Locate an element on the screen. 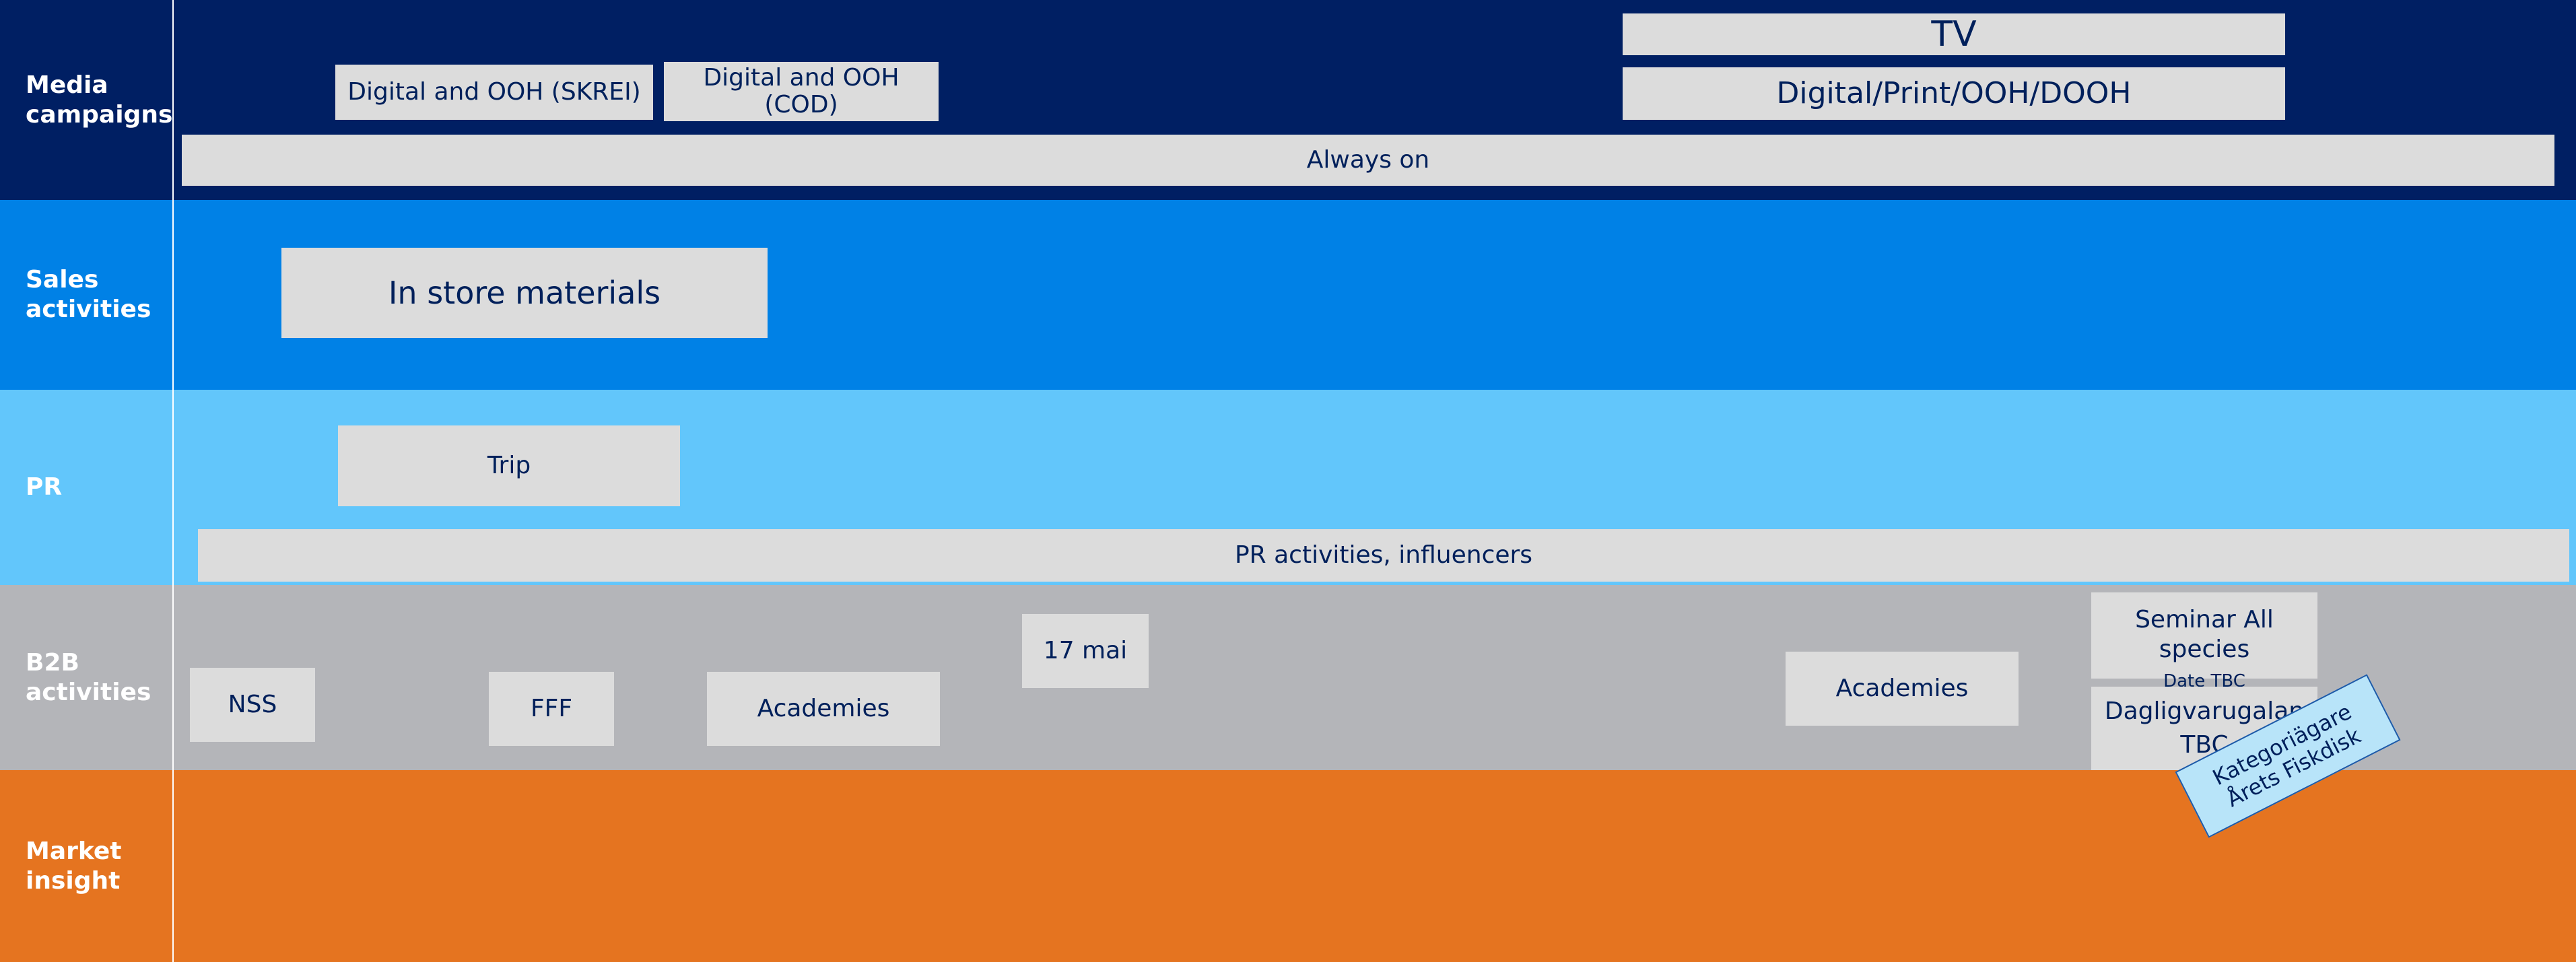 The height and width of the screenshot is (962, 2576). b2b-fff: FFF is located at coordinates (551, 709).